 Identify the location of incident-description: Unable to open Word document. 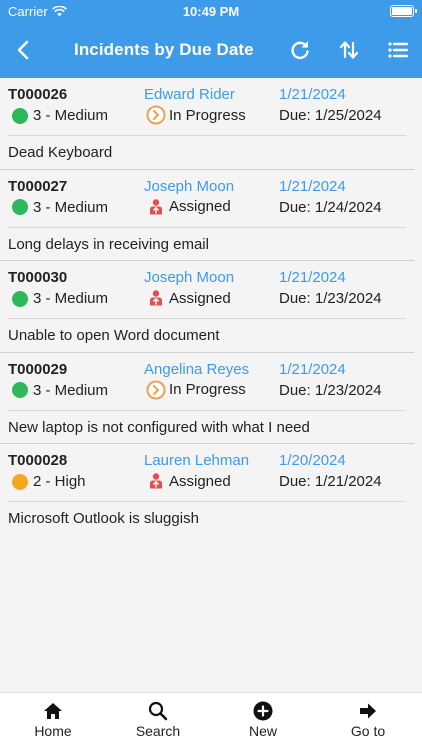
(114, 336).